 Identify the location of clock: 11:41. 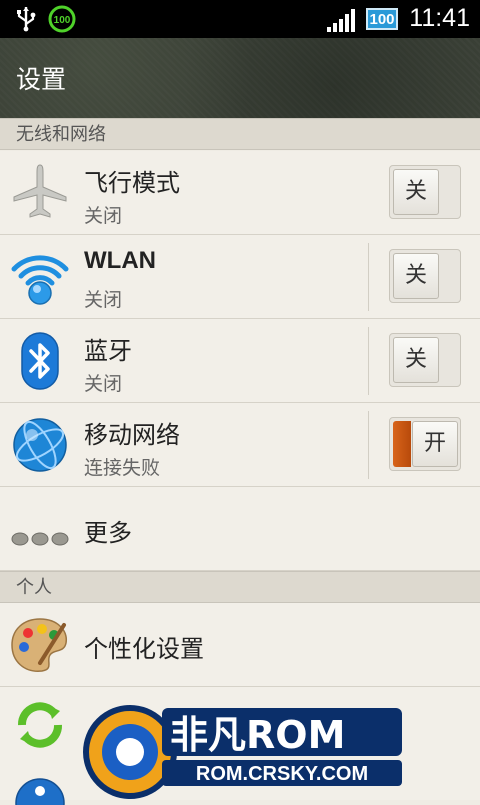
(439, 18).